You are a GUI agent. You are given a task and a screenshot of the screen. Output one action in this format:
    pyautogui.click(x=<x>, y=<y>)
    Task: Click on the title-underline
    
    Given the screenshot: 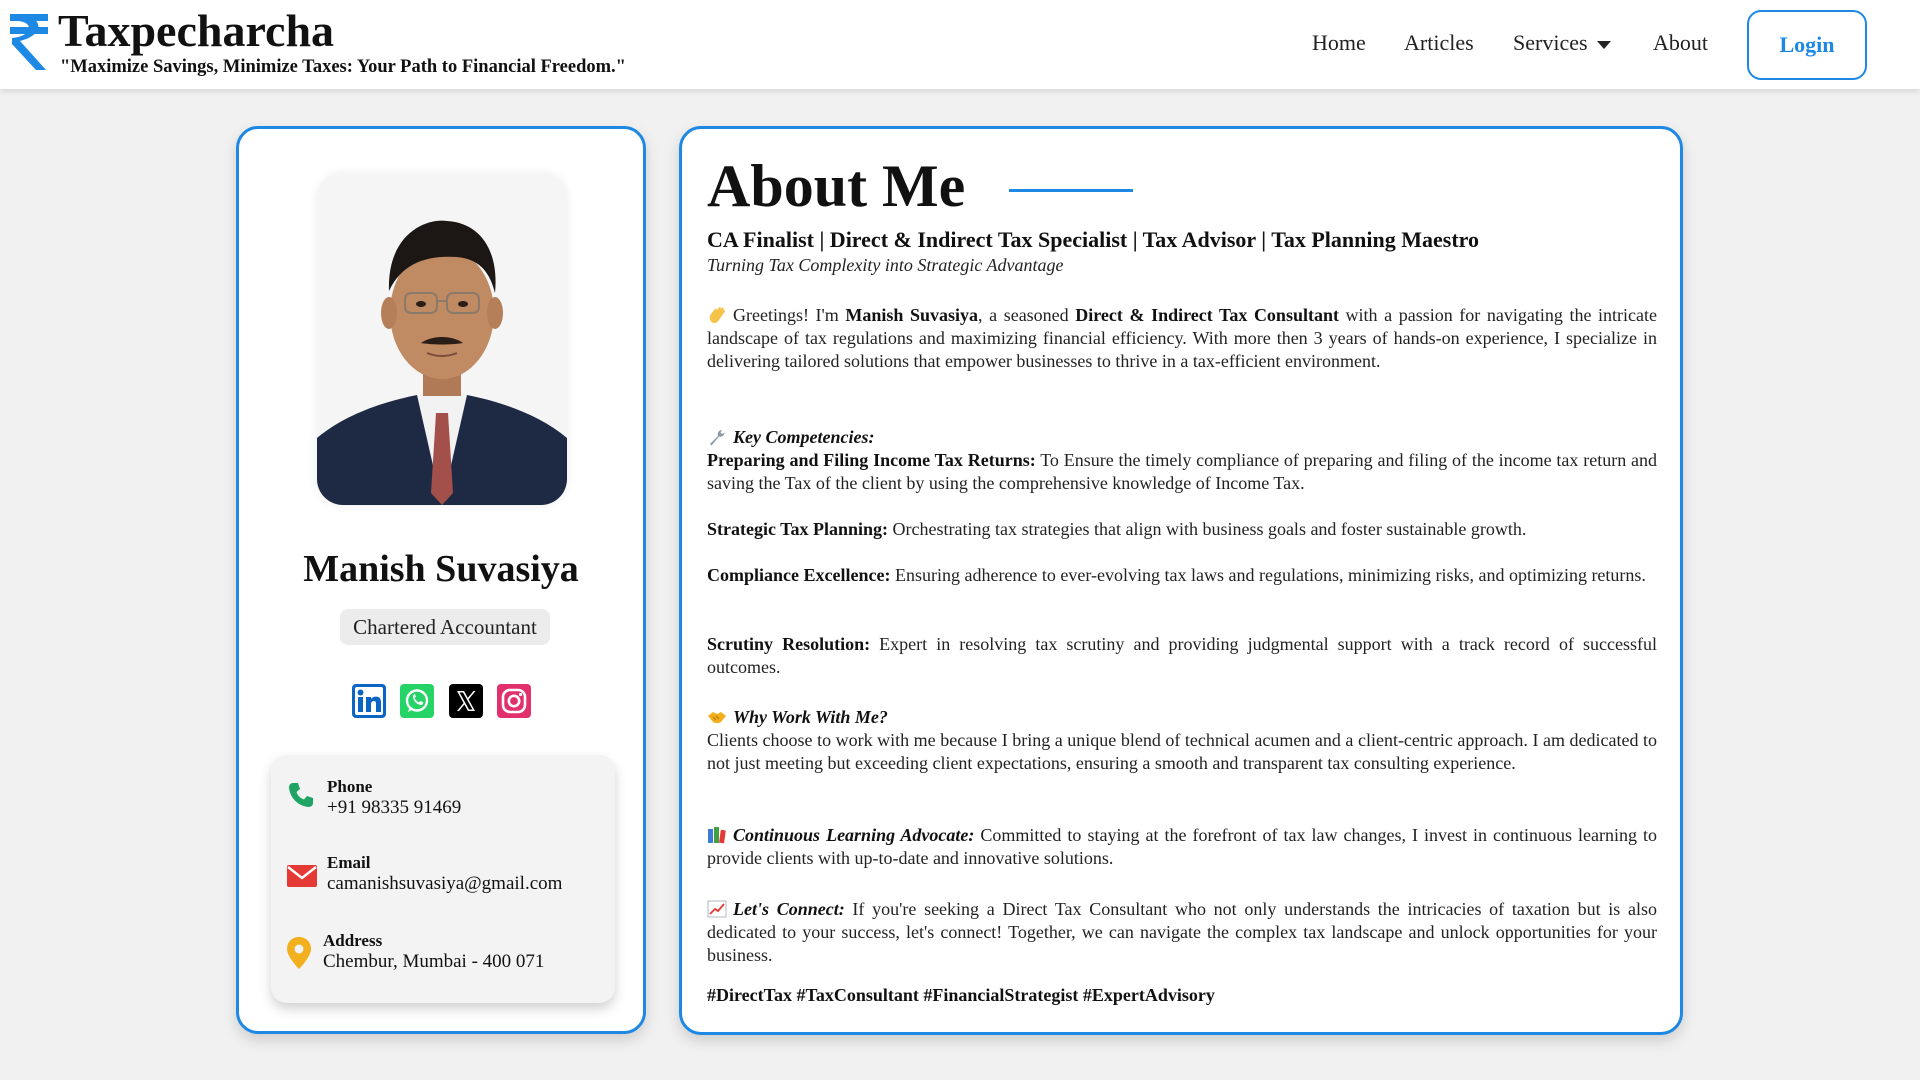 What is the action you would take?
    pyautogui.click(x=1071, y=190)
    